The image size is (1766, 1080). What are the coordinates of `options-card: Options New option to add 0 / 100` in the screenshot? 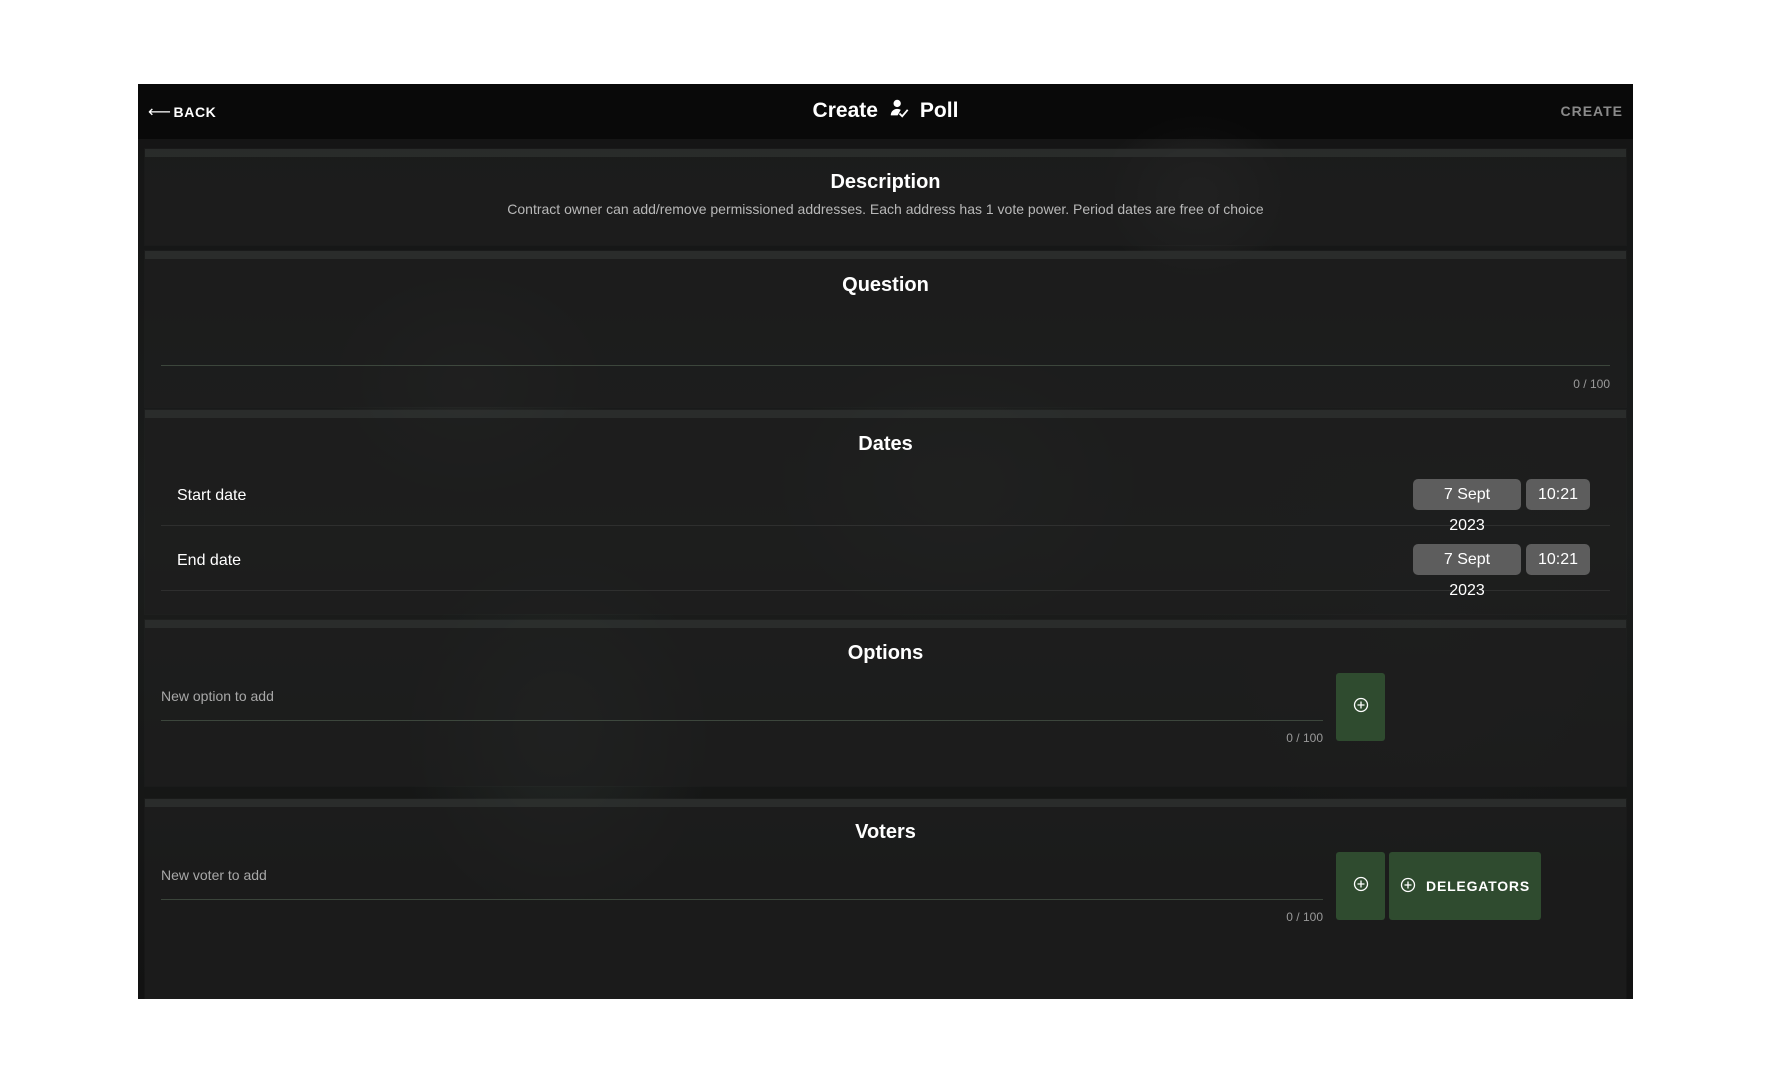 It's located at (885, 703).